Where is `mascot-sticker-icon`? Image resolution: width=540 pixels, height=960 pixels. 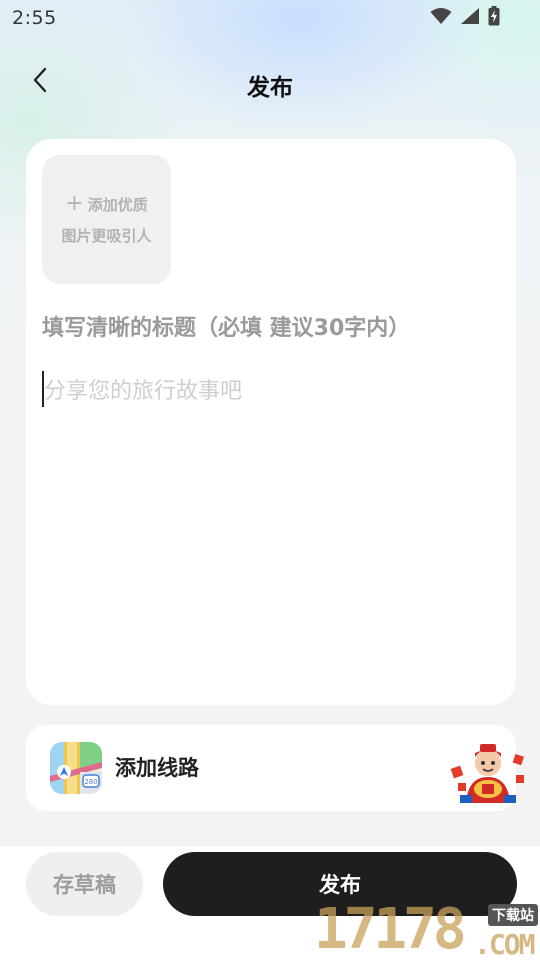
mascot-sticker-icon is located at coordinates (487, 773).